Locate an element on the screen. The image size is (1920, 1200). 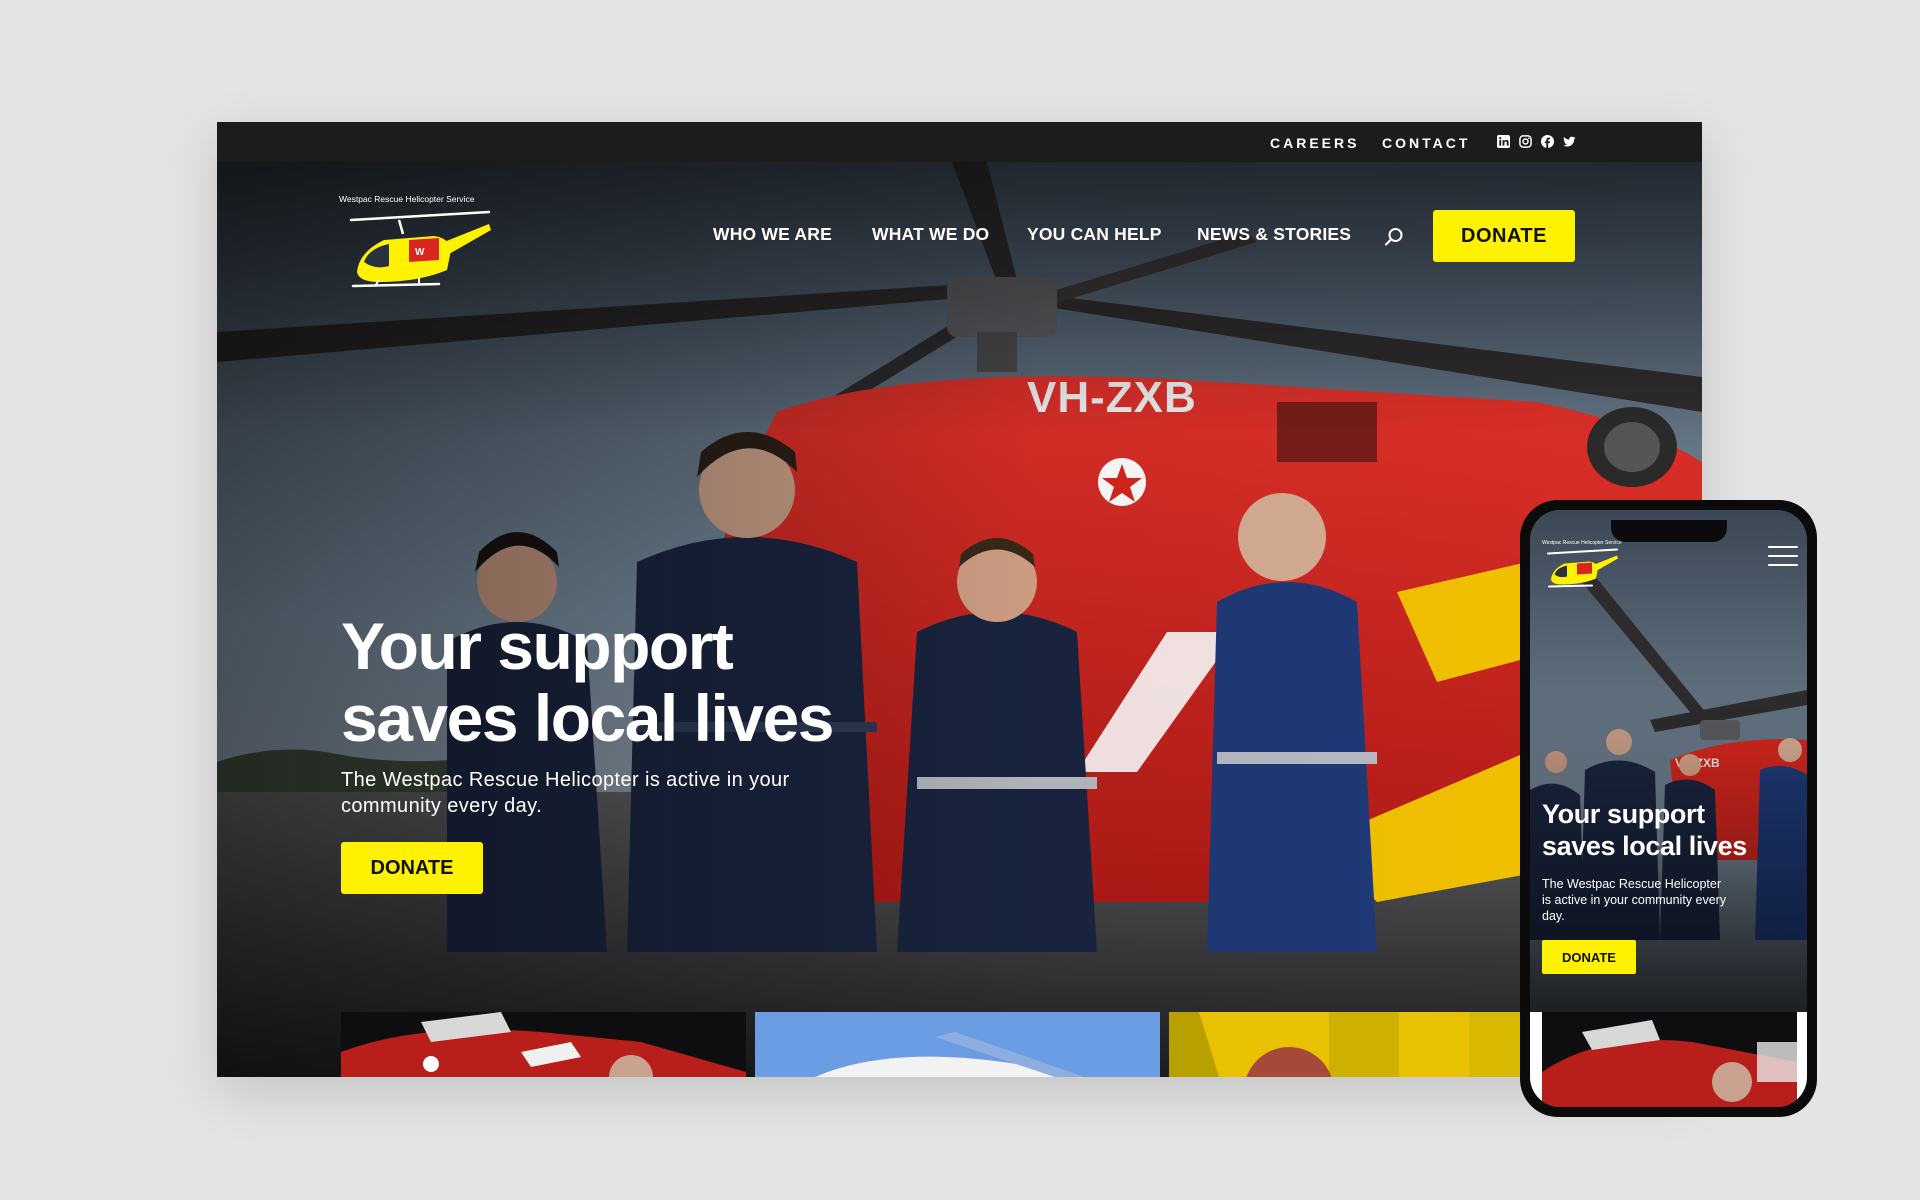
phone-notch is located at coordinates (1668, 531).